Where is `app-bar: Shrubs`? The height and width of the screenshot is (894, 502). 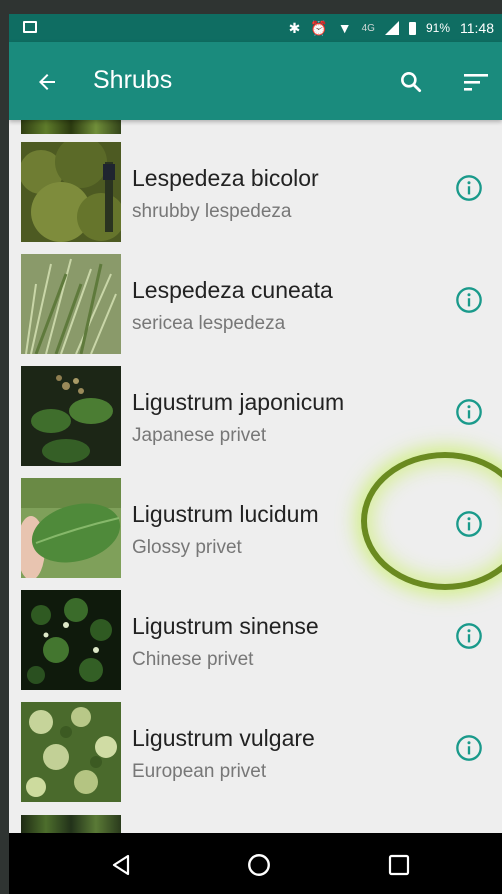 app-bar: Shrubs is located at coordinates (255, 81).